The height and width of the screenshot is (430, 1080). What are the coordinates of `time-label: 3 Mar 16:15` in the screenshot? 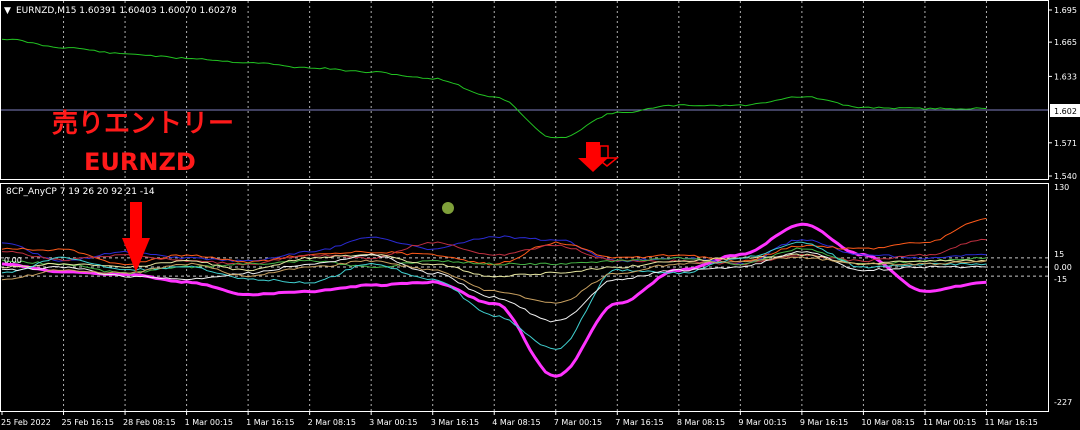 It's located at (455, 422).